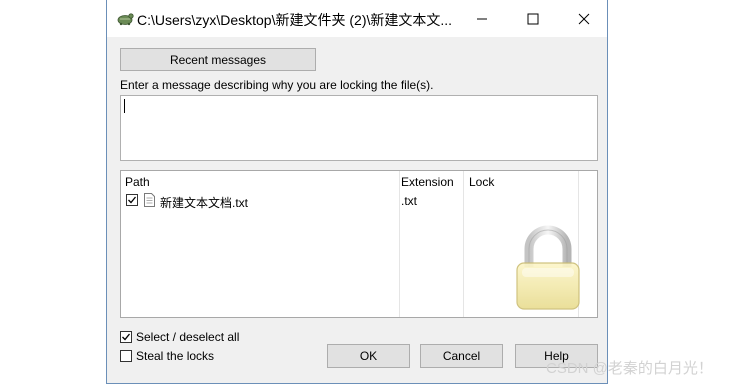  I want to click on text-file-icon, so click(149, 200).